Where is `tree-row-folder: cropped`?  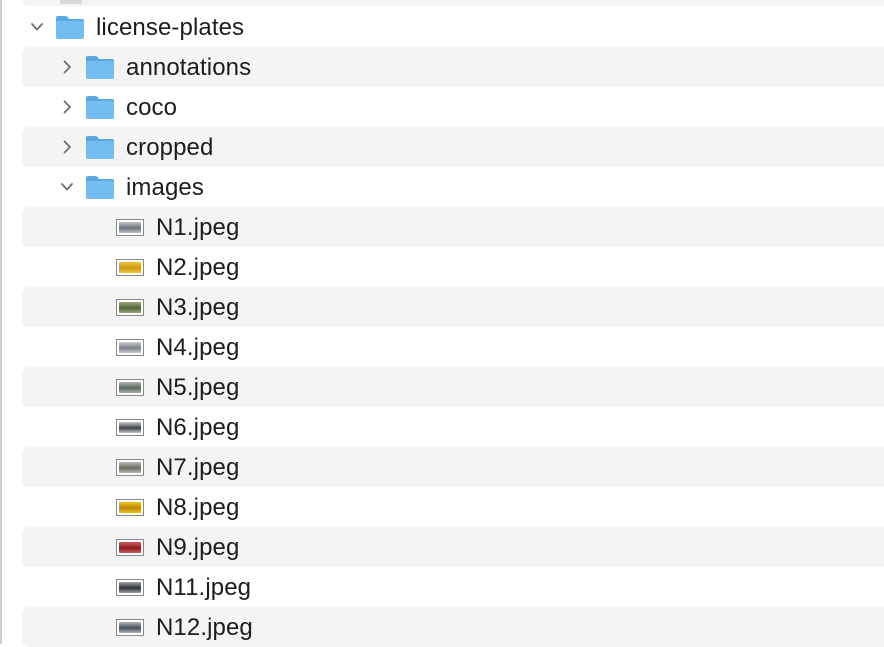 tree-row-folder: cropped is located at coordinates (453, 147).